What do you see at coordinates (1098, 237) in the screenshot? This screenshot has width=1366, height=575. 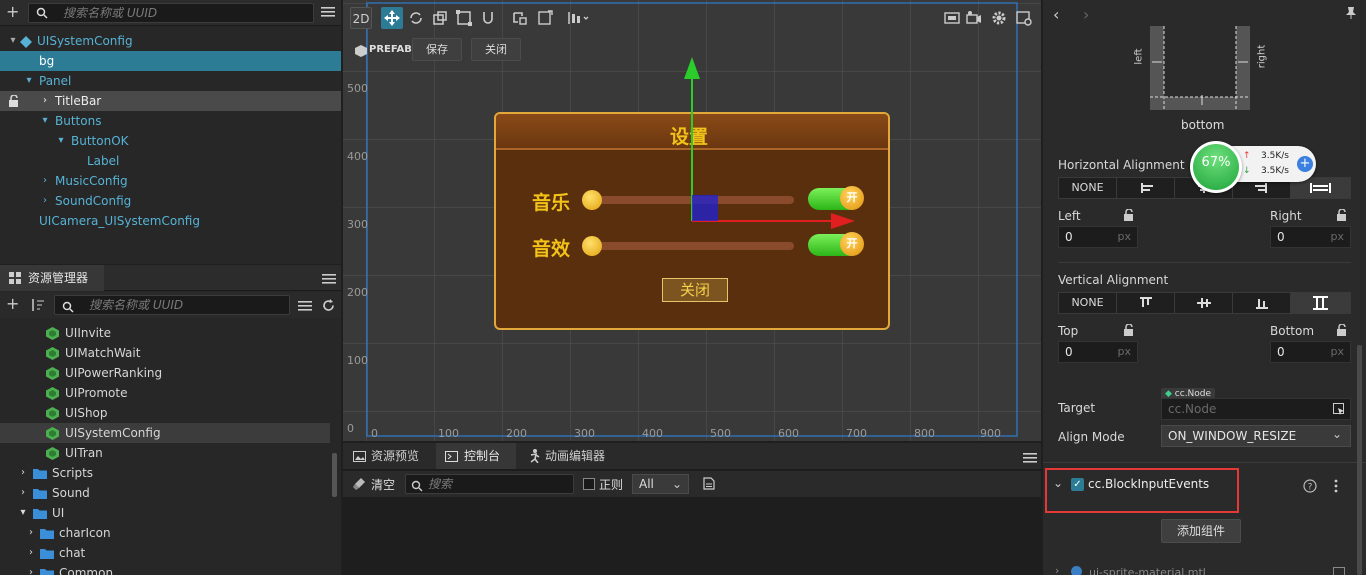 I see `left-input: 0 px` at bounding box center [1098, 237].